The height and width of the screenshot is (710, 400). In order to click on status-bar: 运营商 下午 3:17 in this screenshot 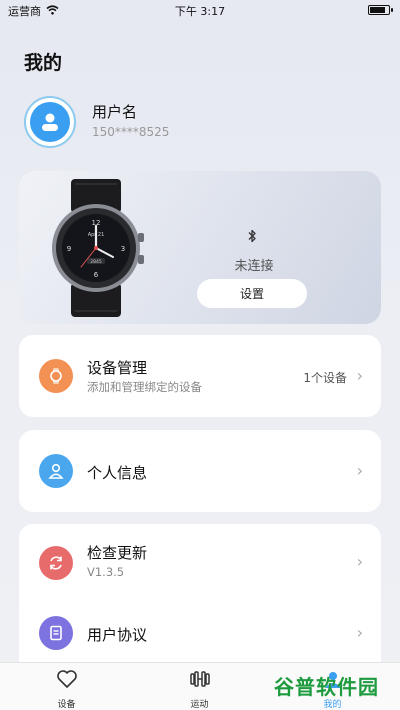, I will do `click(200, 10)`.